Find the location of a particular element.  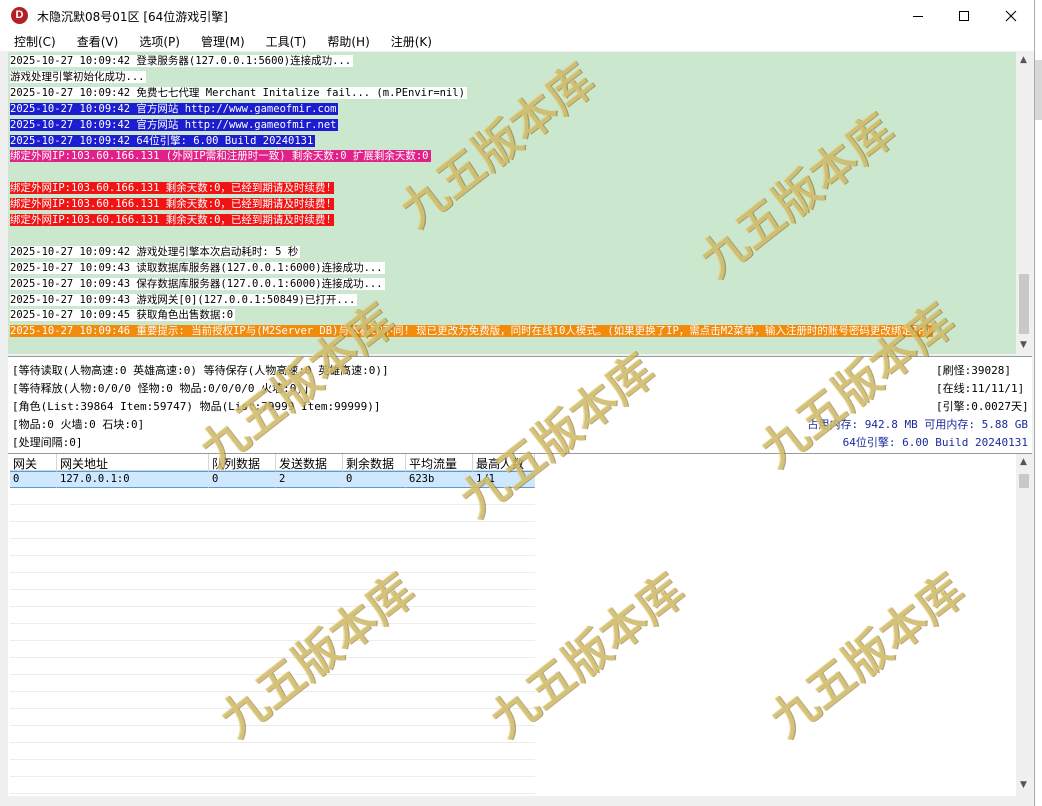

status-items-firewall: [物品:0 火墙:0 石块:0] is located at coordinates (78, 424).